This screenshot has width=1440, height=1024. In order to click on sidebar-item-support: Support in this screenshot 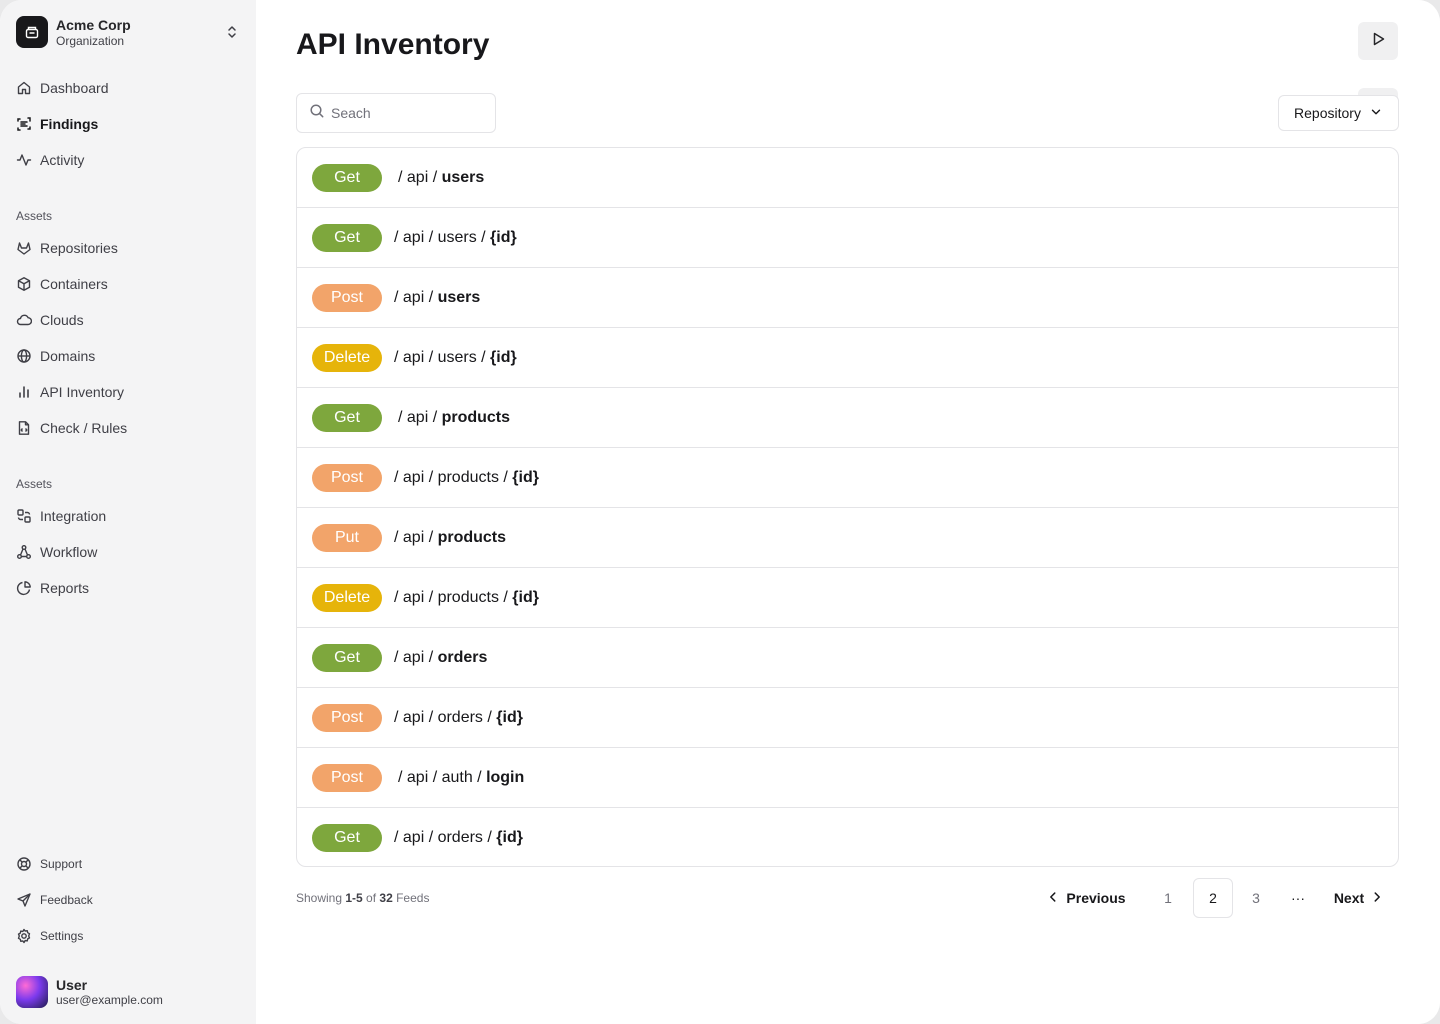, I will do `click(128, 864)`.